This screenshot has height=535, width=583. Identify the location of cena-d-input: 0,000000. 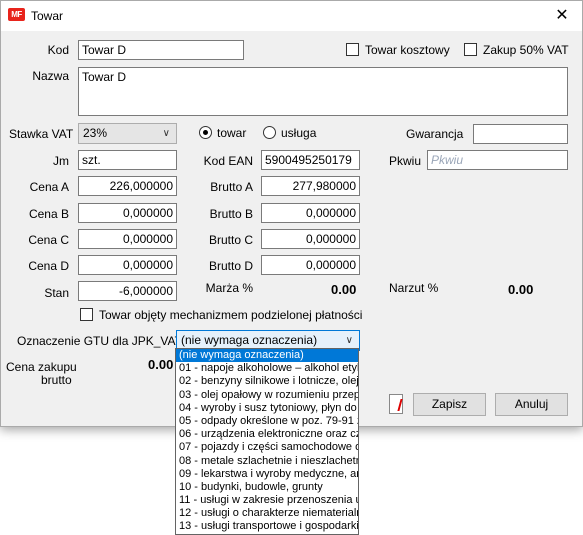
(127, 265).